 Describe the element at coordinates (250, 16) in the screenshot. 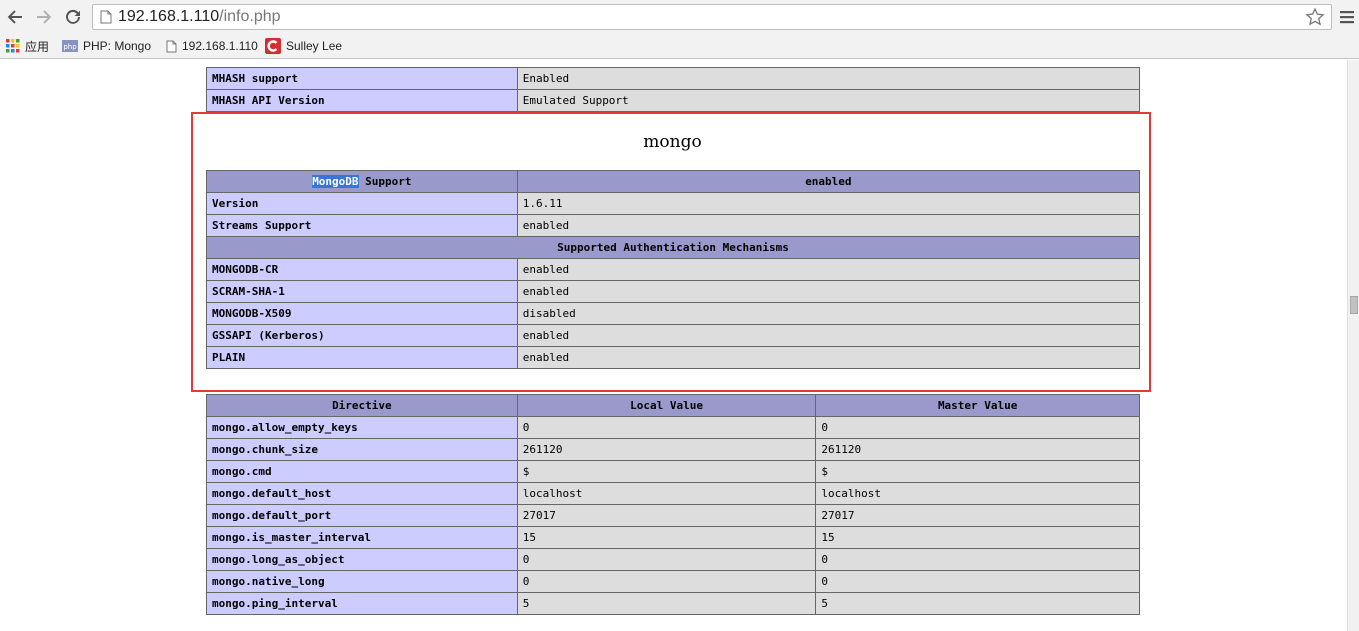

I see `url-path: /info.php` at that location.